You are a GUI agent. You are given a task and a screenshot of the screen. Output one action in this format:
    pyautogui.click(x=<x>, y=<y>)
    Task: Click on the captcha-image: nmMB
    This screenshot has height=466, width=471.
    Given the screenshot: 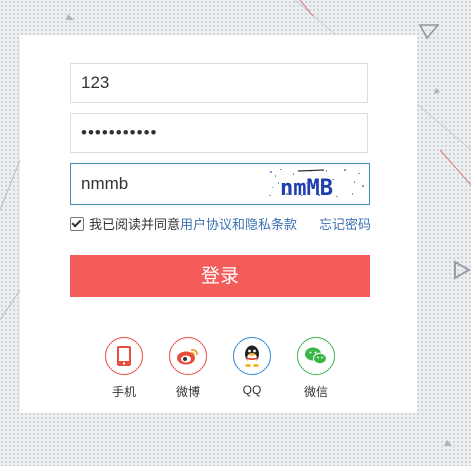 What is the action you would take?
    pyautogui.click(x=316, y=184)
    